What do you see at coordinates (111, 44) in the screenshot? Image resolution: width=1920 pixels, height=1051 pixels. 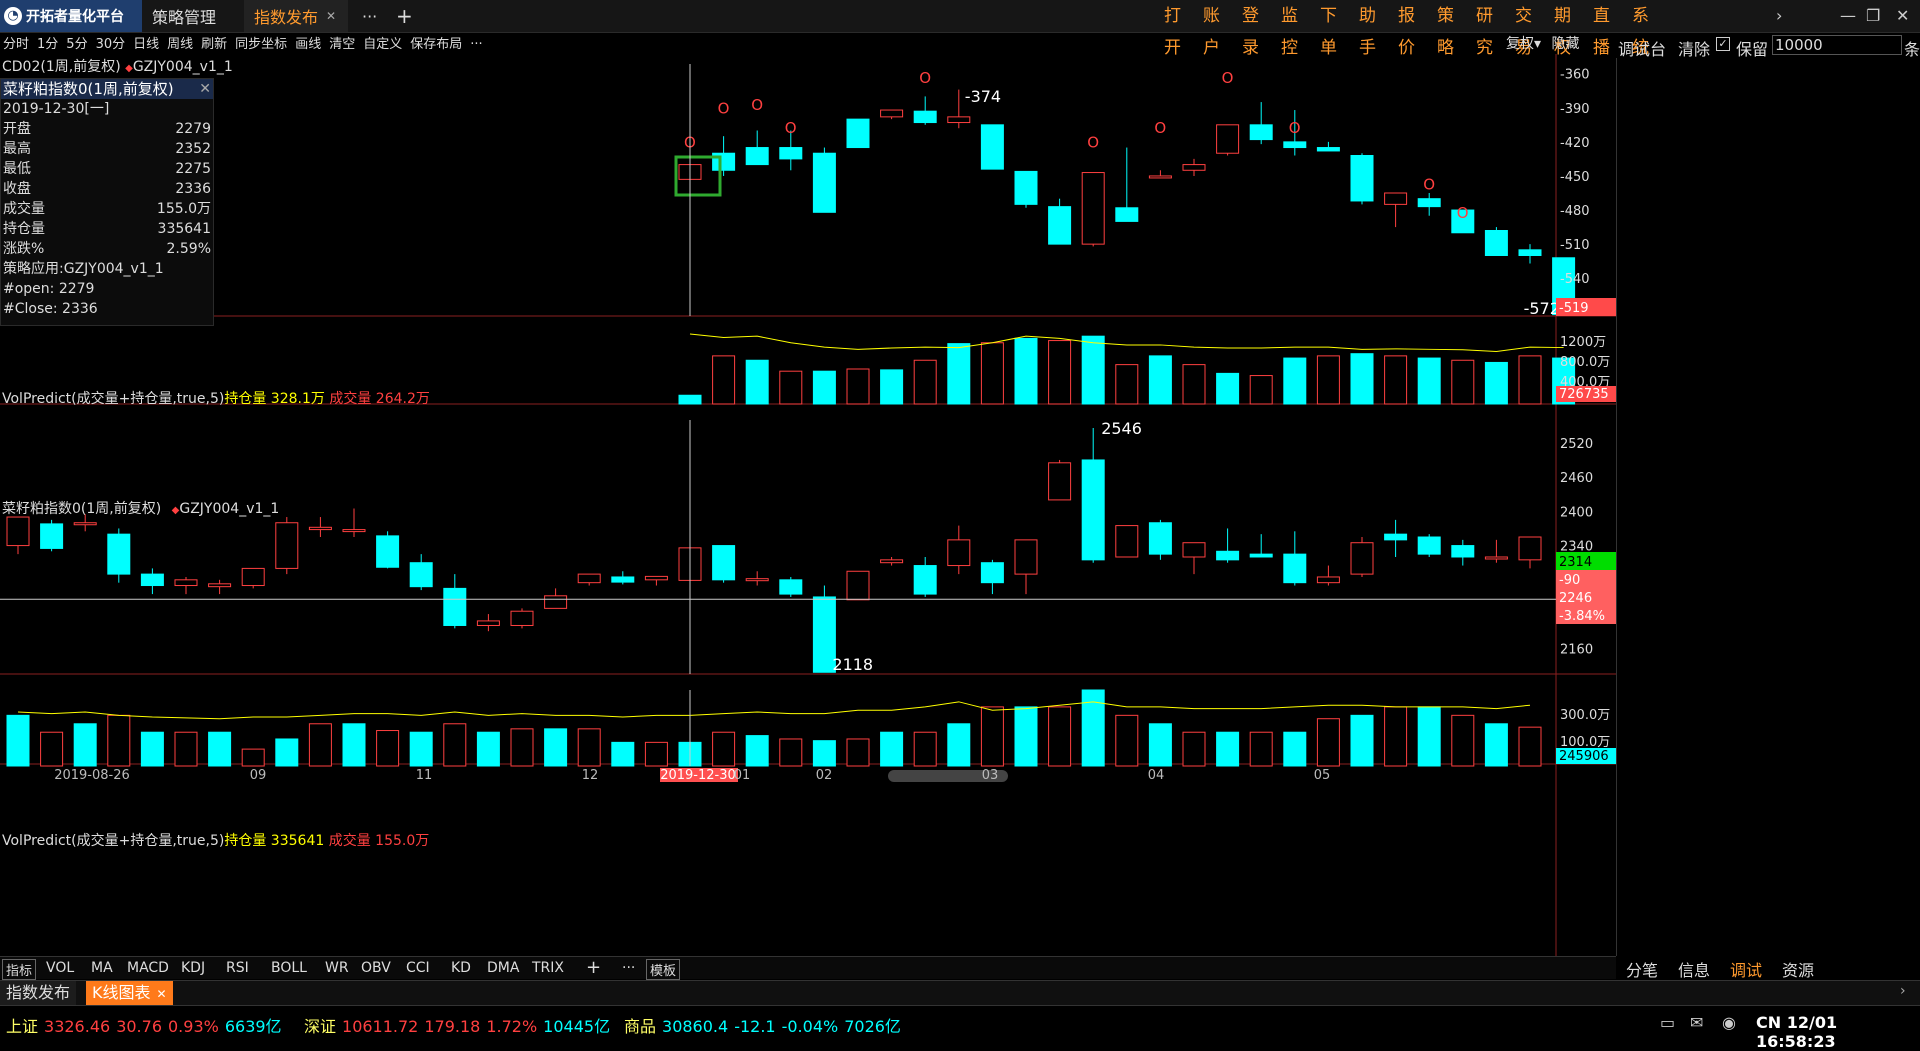 I see `toolbar-item-3: 30分` at bounding box center [111, 44].